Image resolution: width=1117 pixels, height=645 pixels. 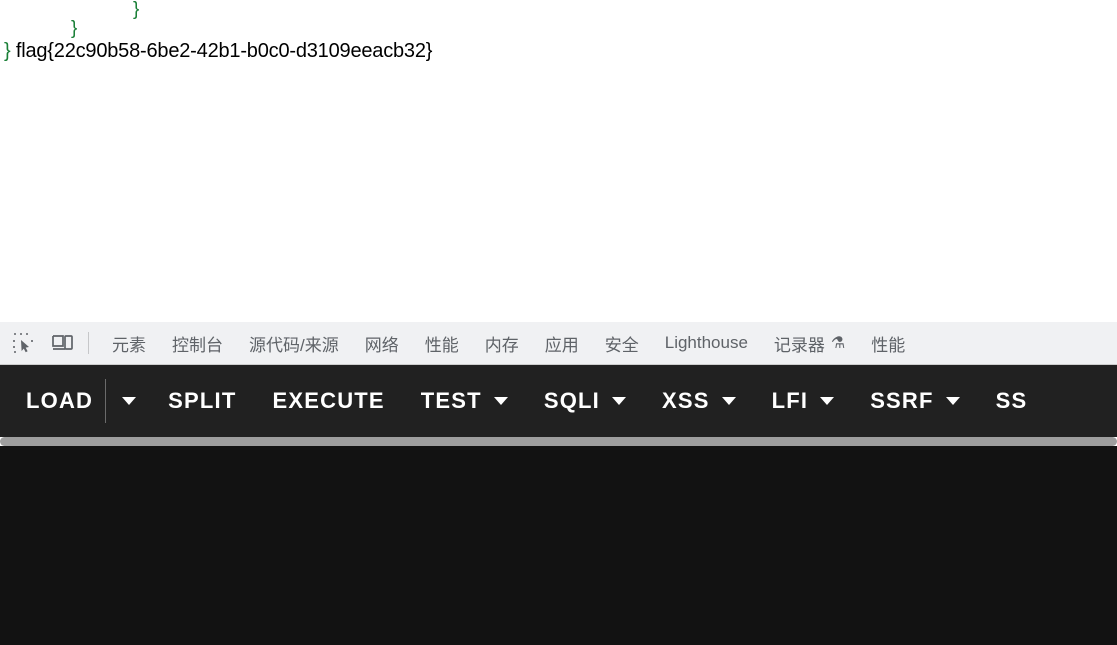 I want to click on tab-label: 记录器, so click(x=799, y=345).